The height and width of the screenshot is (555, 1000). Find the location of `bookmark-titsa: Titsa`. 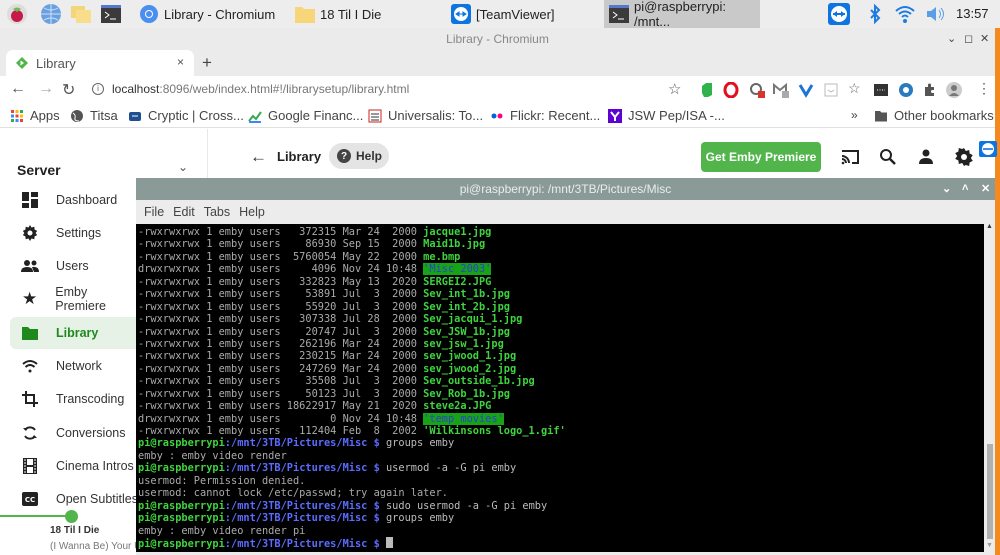

bookmark-titsa: Titsa is located at coordinates (94, 115).